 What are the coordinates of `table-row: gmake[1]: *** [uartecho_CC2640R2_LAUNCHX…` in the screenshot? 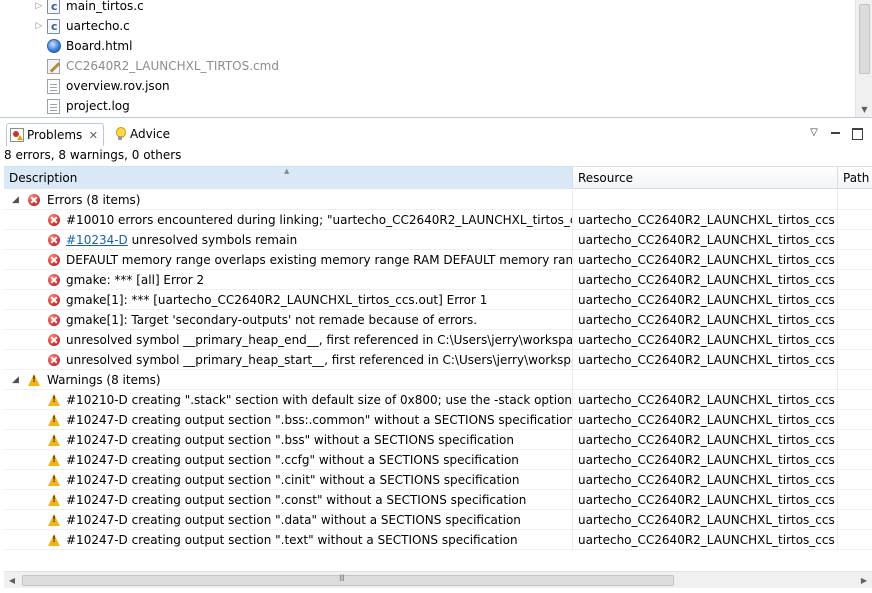 It's located at (438, 300).